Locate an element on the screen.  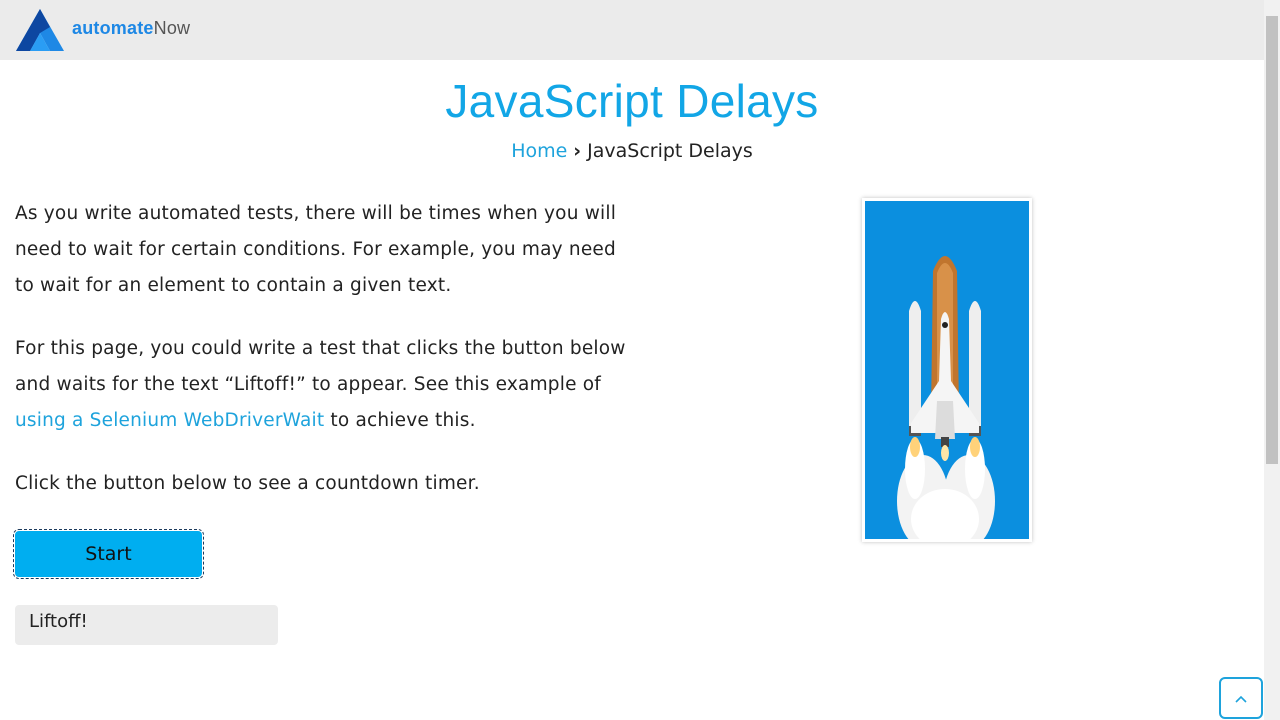
breadcrumb: Home › JavaScript Delays is located at coordinates (632, 151).